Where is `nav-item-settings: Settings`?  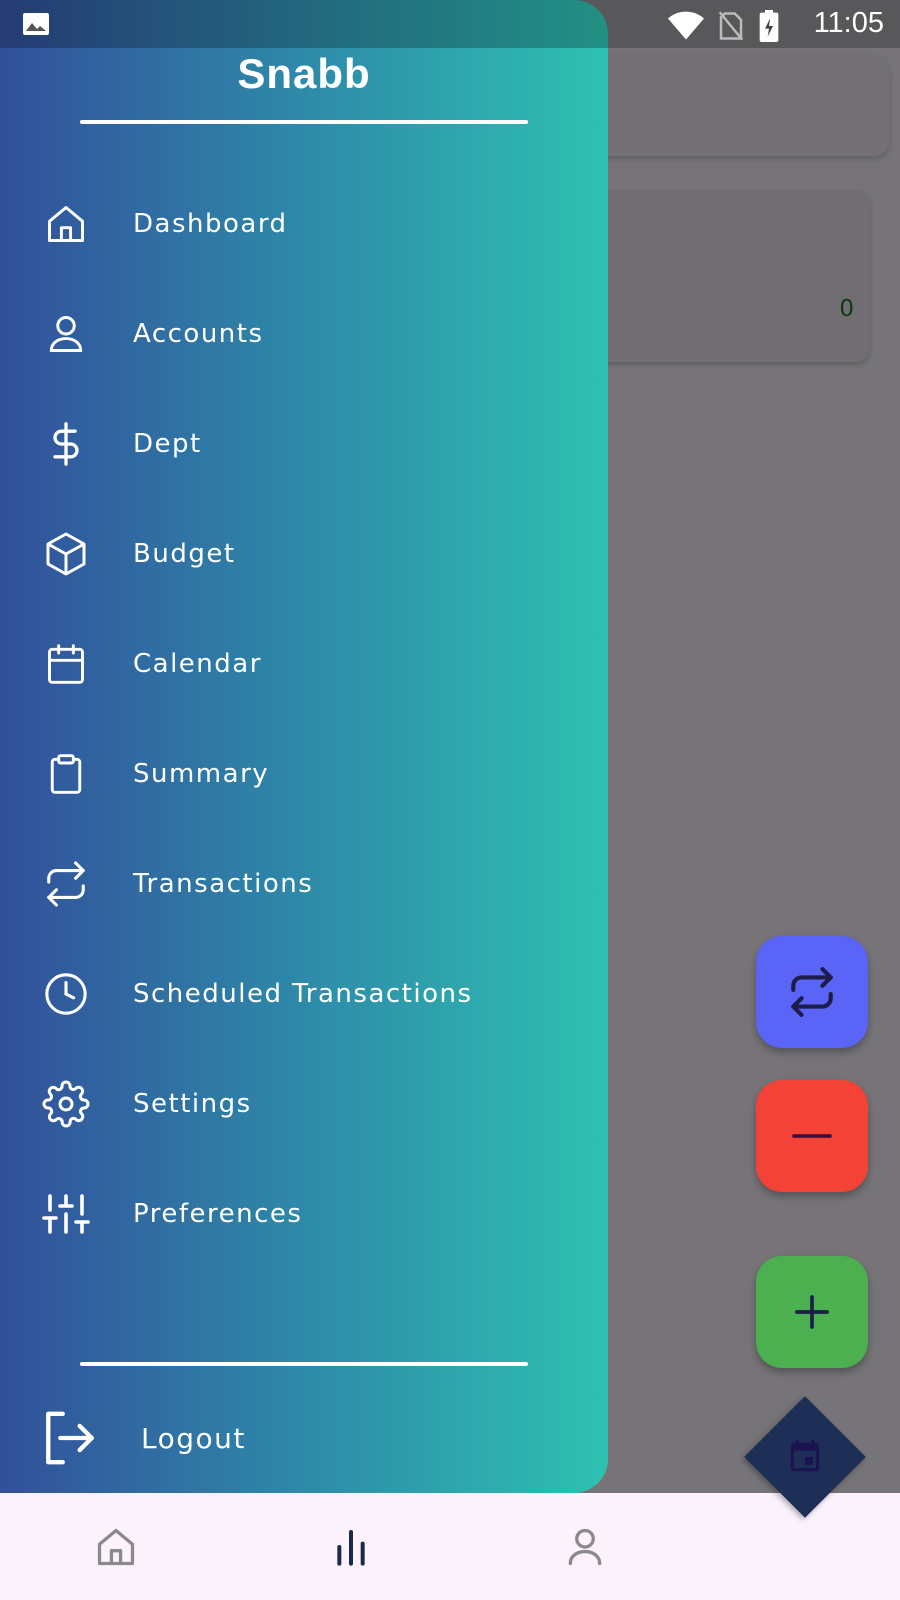 nav-item-settings: Settings is located at coordinates (304, 1104).